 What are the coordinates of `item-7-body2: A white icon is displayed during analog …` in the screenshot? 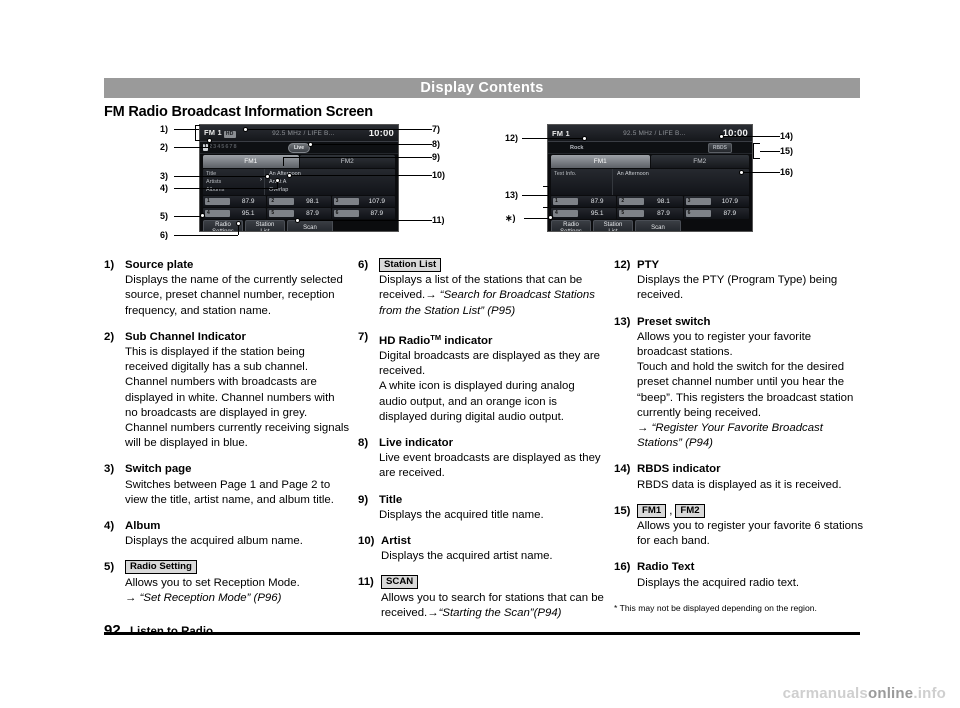 It's located at (477, 401).